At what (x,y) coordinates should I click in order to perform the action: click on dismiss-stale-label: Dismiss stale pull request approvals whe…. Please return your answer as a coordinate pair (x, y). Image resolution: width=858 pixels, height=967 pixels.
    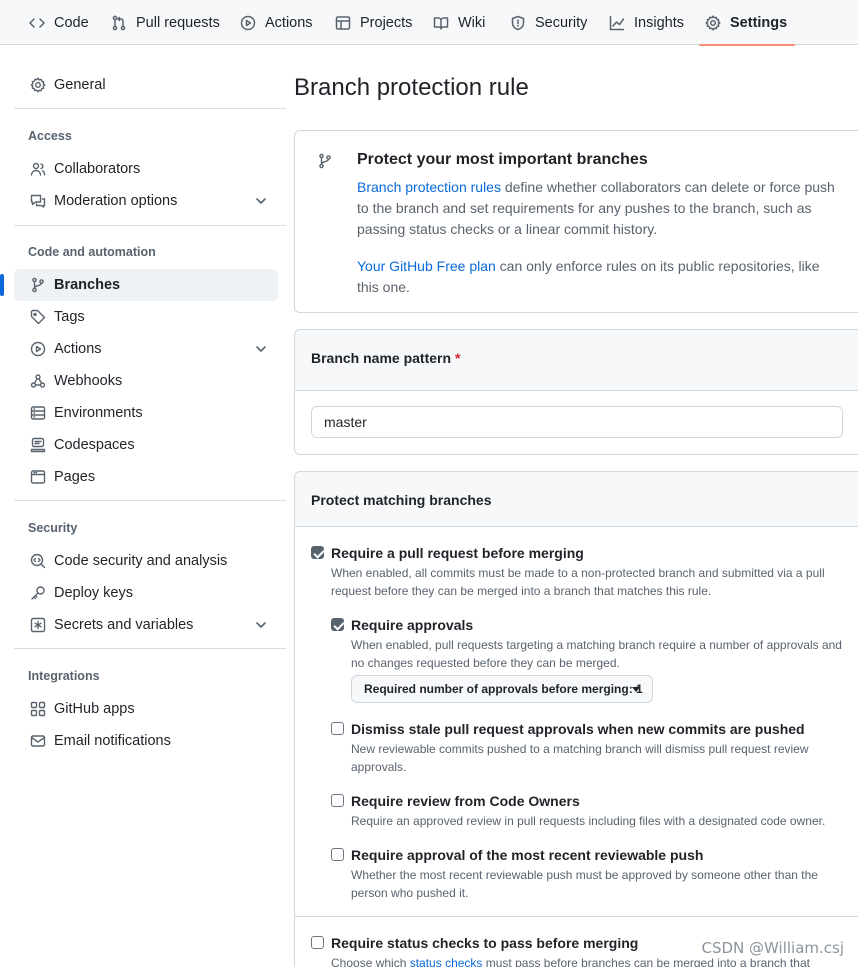
    Looking at the image, I should click on (578, 729).